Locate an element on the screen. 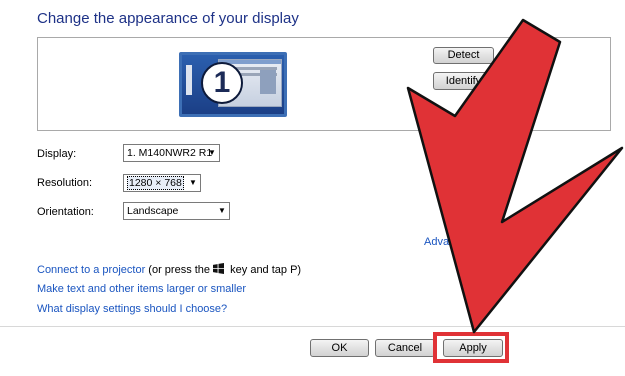 This screenshot has height=376, width=625. display-select-value: 1. M140NWR2 R1 is located at coordinates (170, 153).